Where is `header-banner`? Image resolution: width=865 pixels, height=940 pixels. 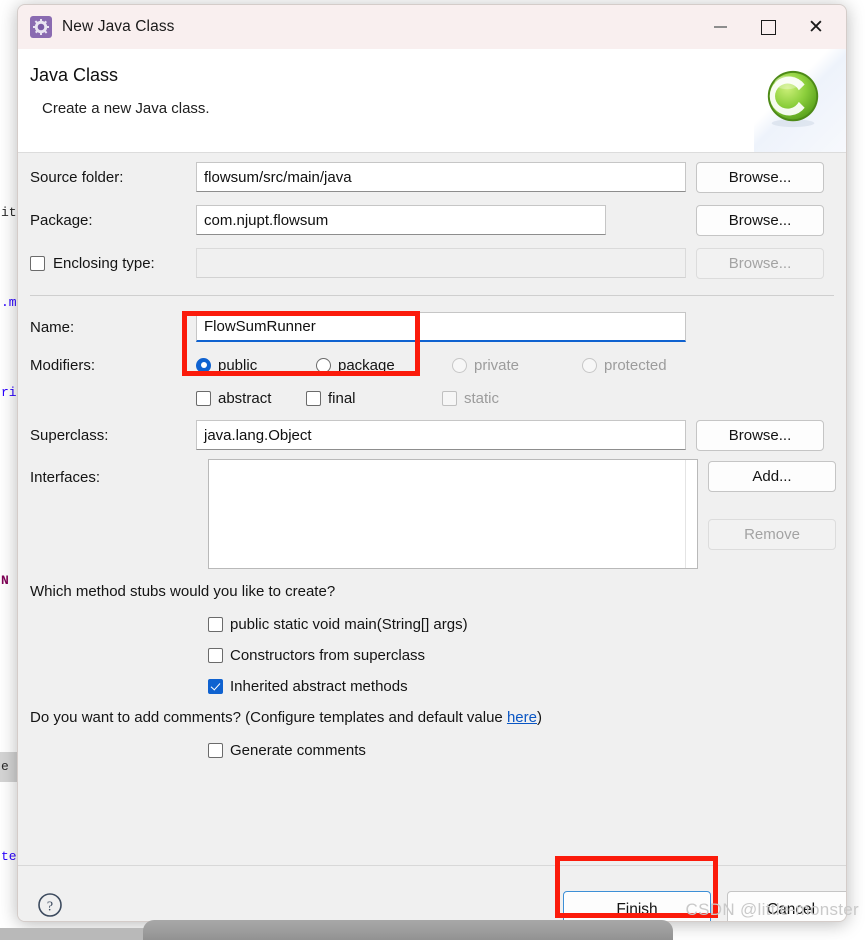 header-banner is located at coordinates (800, 100).